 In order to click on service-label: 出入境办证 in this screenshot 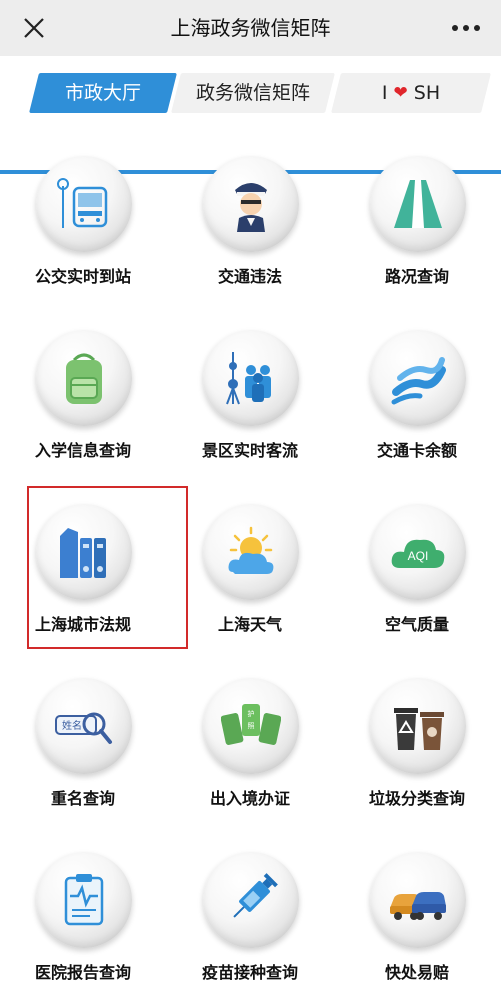, I will do `click(249, 798)`.